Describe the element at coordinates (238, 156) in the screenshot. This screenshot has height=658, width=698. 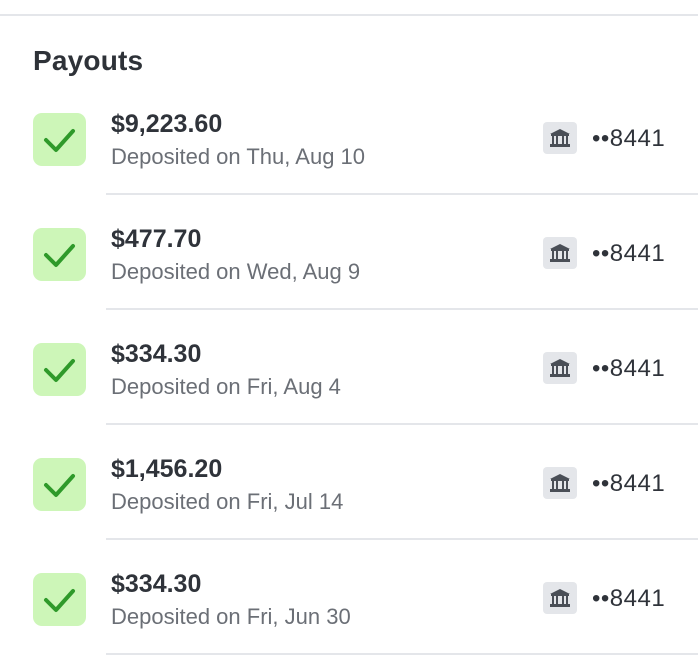
I see `payout-date: Deposited on Thu, Aug 10` at that location.